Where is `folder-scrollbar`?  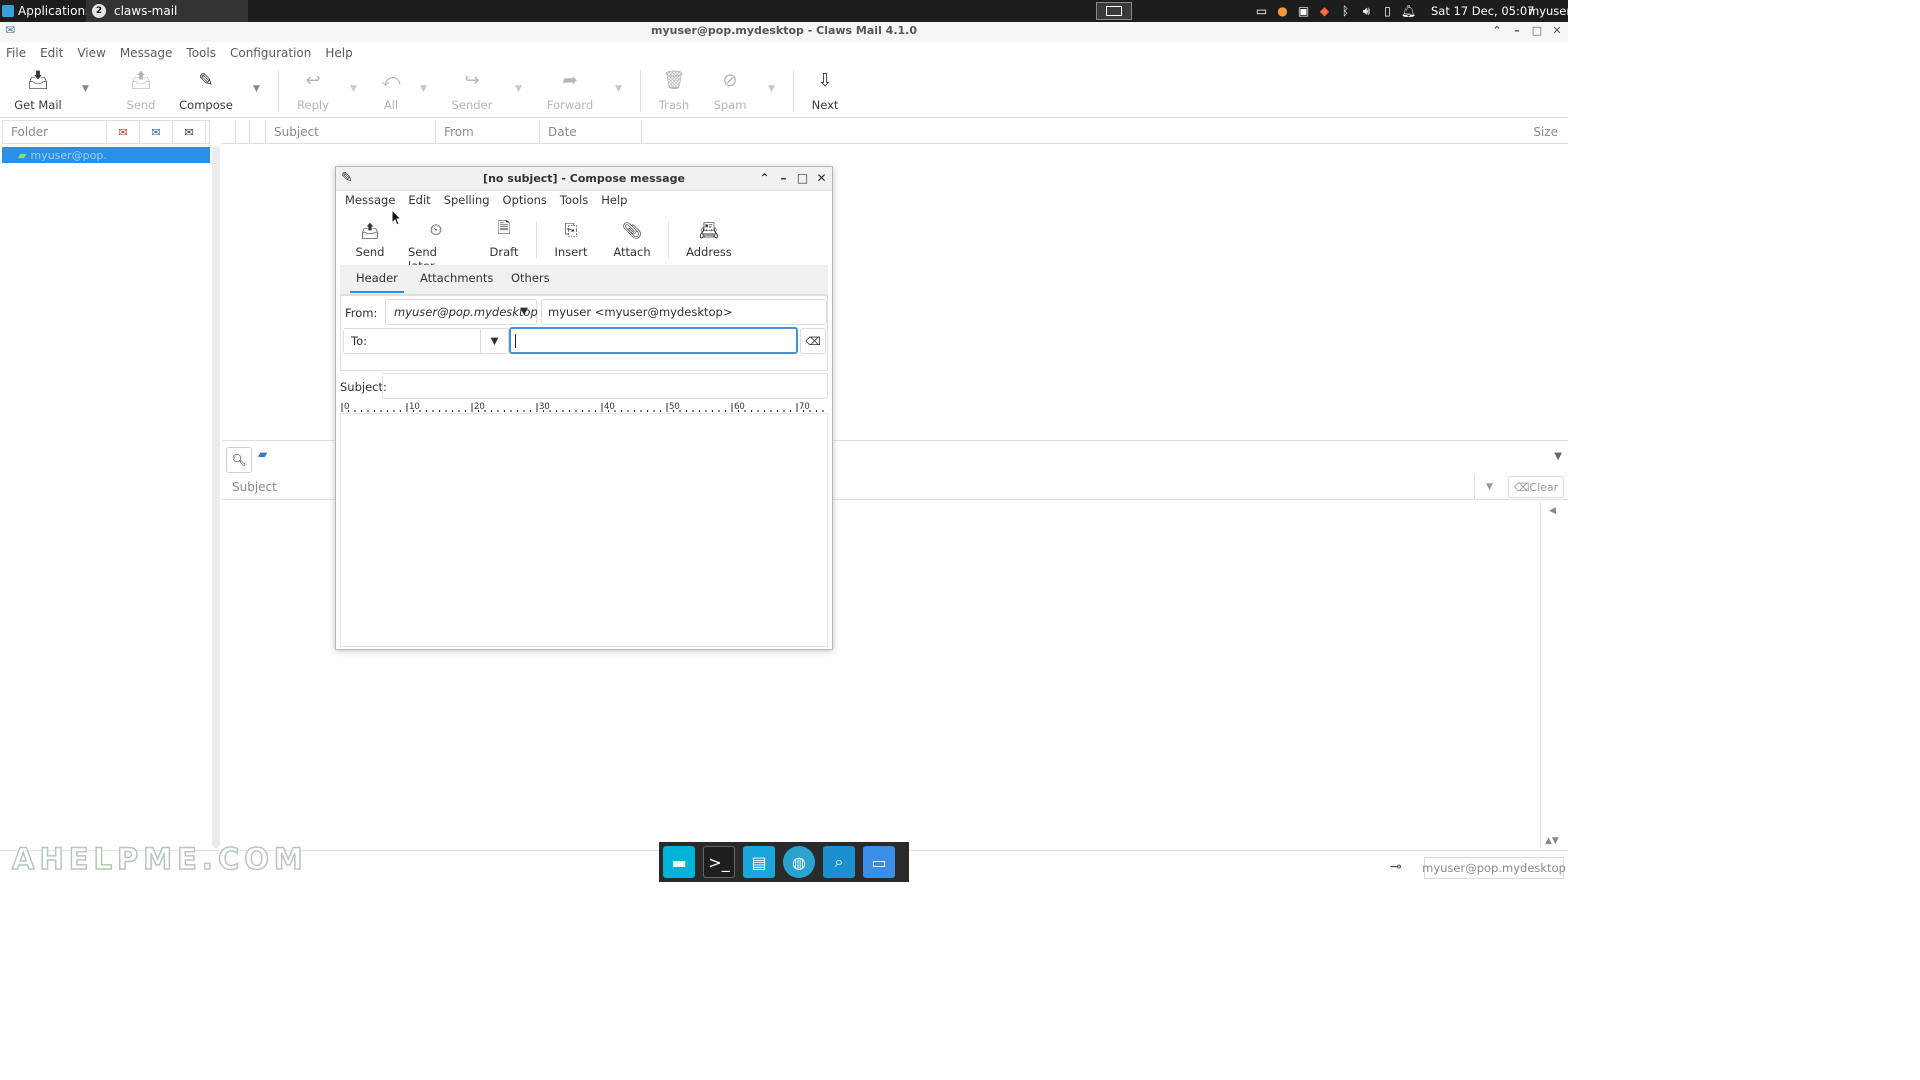
folder-scrollbar is located at coordinates (216, 497).